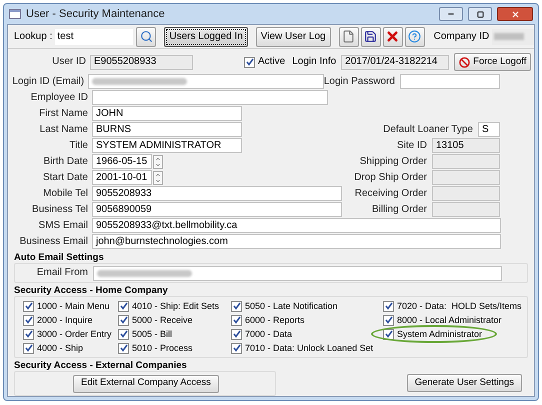 Image resolution: width=542 pixels, height=405 pixels. What do you see at coordinates (395, 62) in the screenshot?
I see `login-info-field: 2017/01/24-3182214` at bounding box center [395, 62].